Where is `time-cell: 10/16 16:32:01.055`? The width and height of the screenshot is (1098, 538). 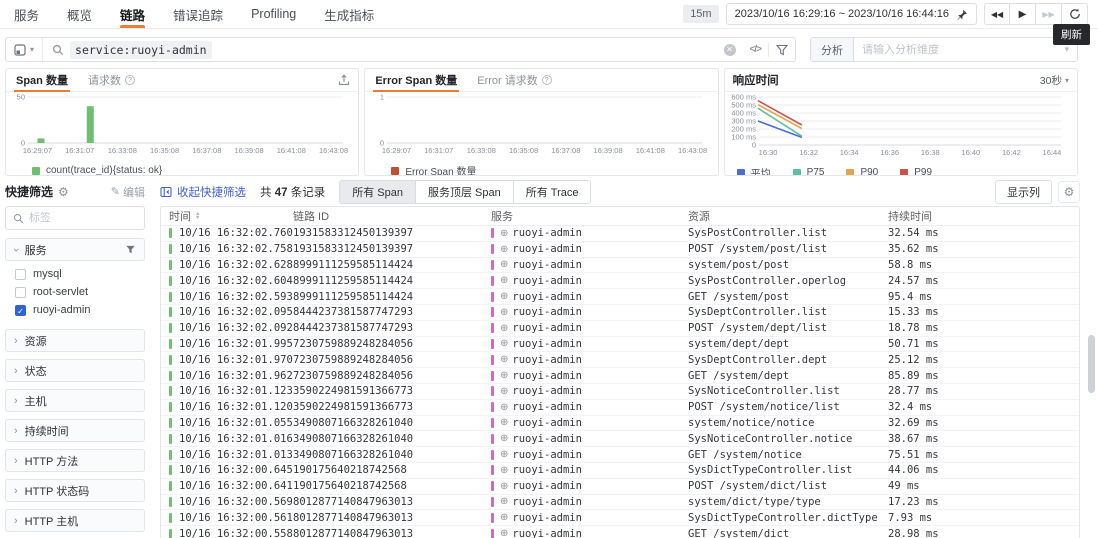 time-cell: 10/16 16:32:01.055 is located at coordinates (231, 423).